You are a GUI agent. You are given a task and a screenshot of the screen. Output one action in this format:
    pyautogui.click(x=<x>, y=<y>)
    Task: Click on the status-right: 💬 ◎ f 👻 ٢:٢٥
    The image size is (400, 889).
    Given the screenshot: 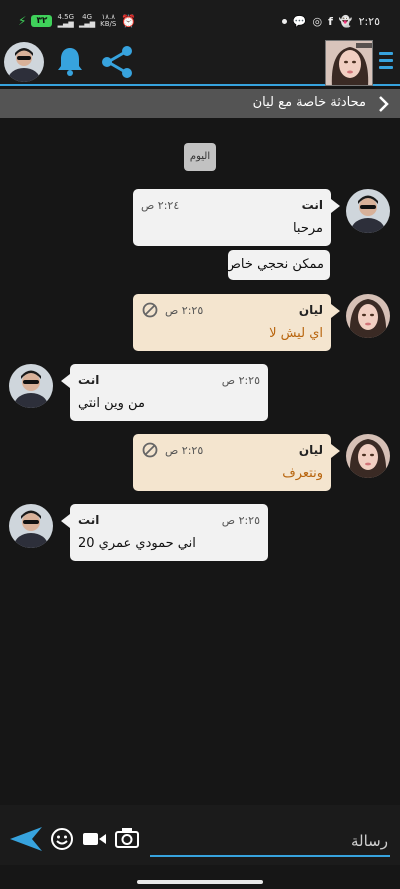 What is the action you would take?
    pyautogui.click(x=330, y=21)
    